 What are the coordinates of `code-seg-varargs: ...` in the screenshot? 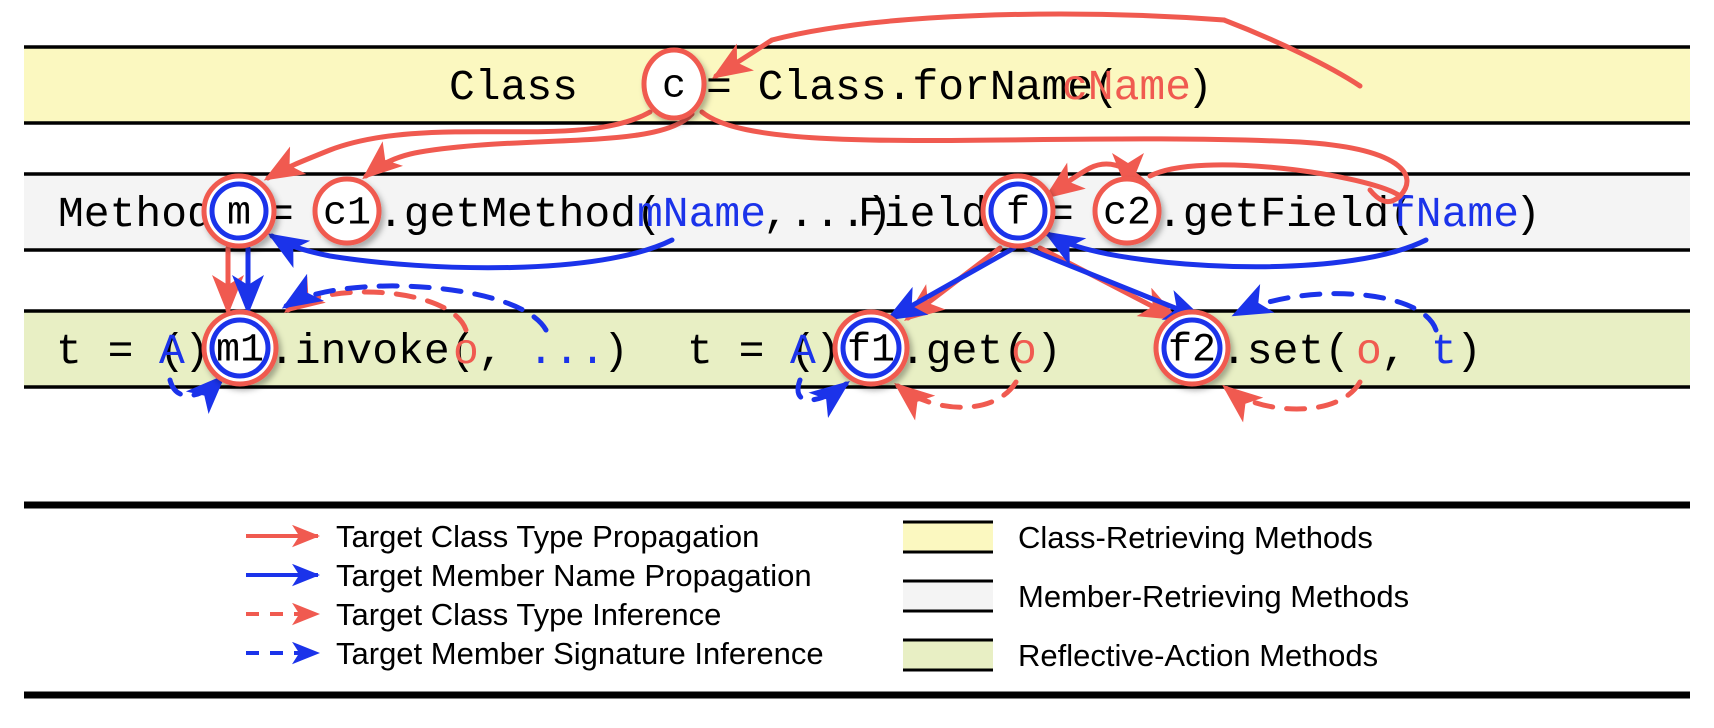 It's located at (566, 351).